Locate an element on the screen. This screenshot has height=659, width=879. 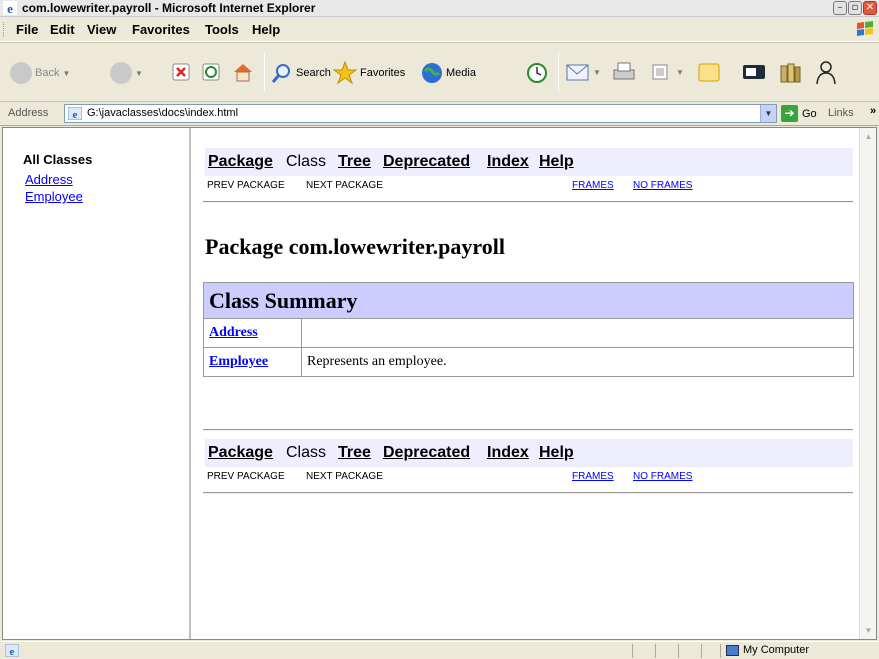
favorites-button: Favorites is located at coordinates (369, 73).